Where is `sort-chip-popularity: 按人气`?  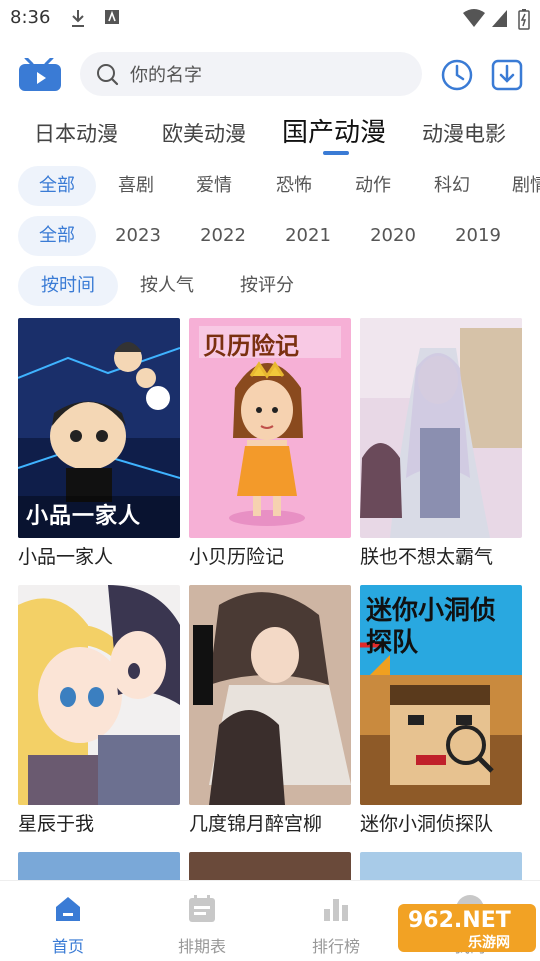
sort-chip-popularity: 按人气 is located at coordinates (167, 286).